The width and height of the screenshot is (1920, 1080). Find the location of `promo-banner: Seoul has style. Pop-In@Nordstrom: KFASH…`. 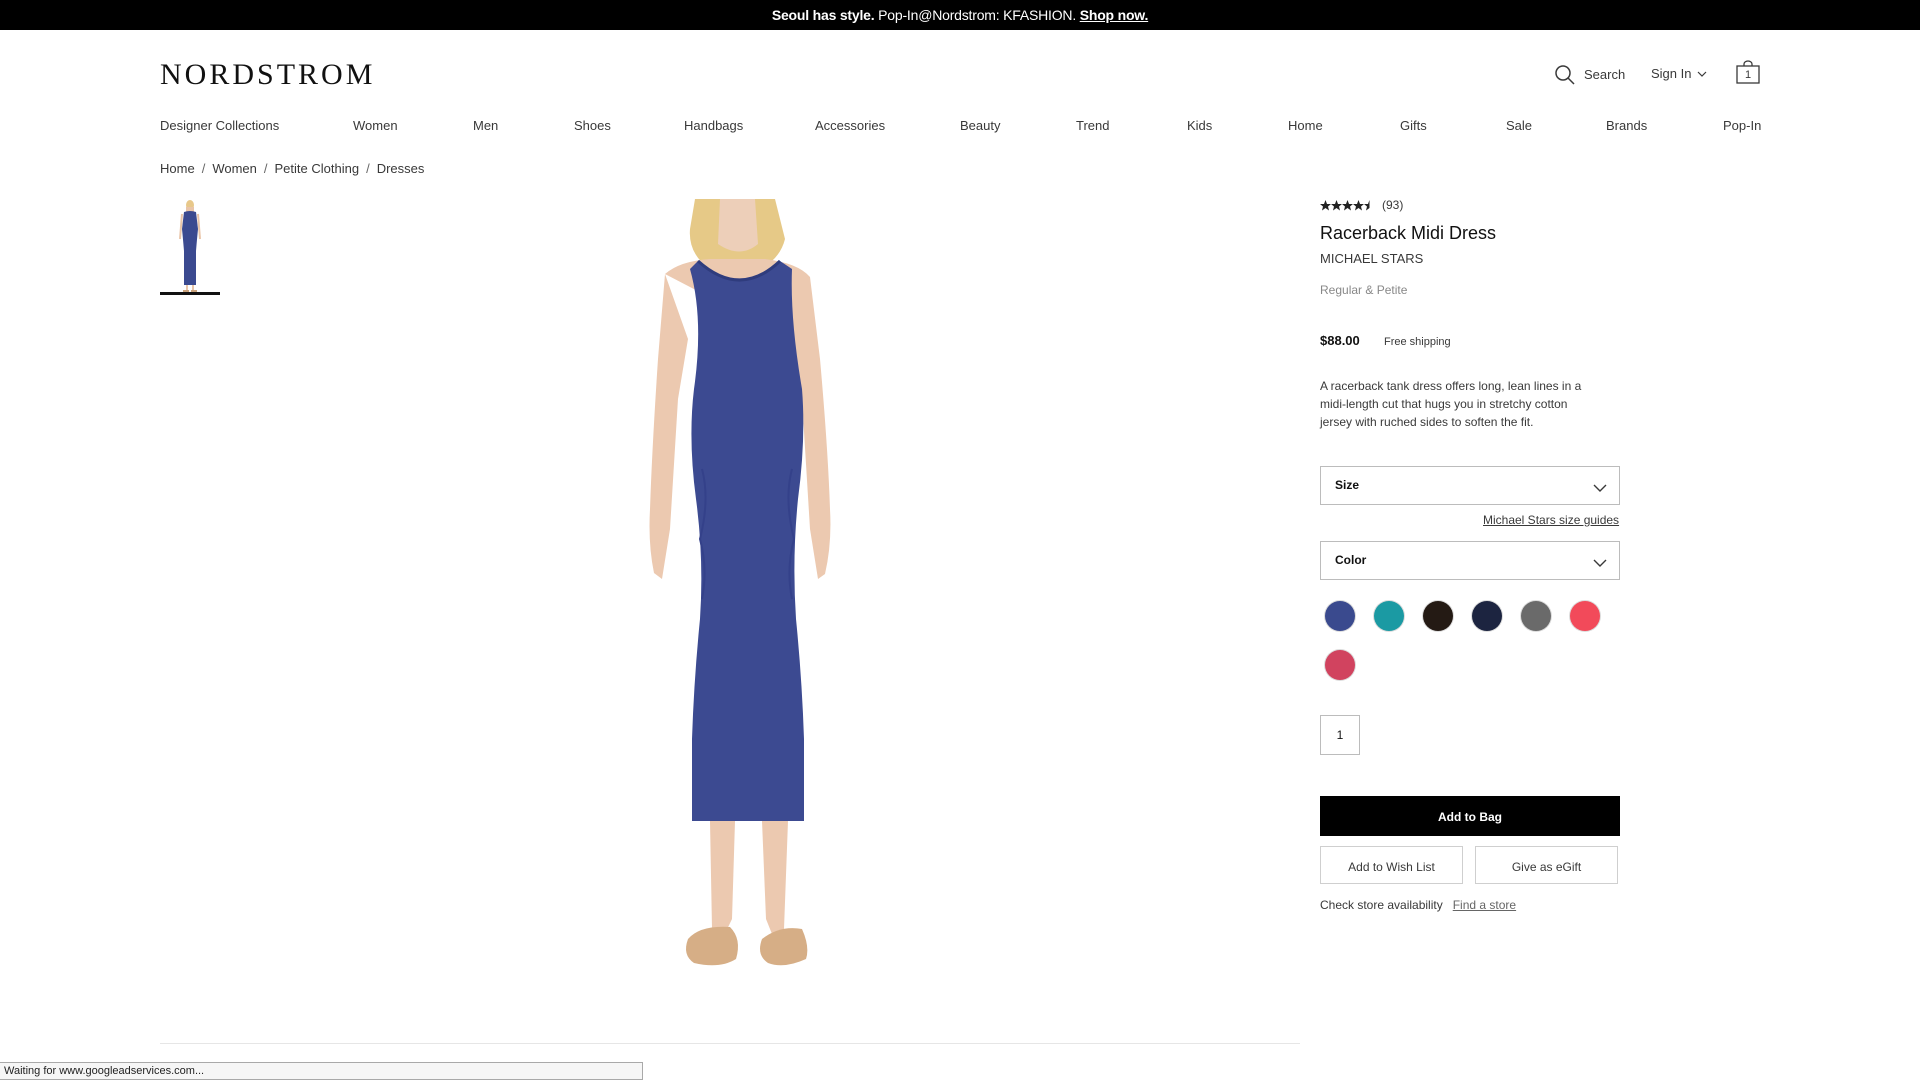

promo-banner: Seoul has style. Pop-In@Nordstrom: KFASH… is located at coordinates (960, 15).